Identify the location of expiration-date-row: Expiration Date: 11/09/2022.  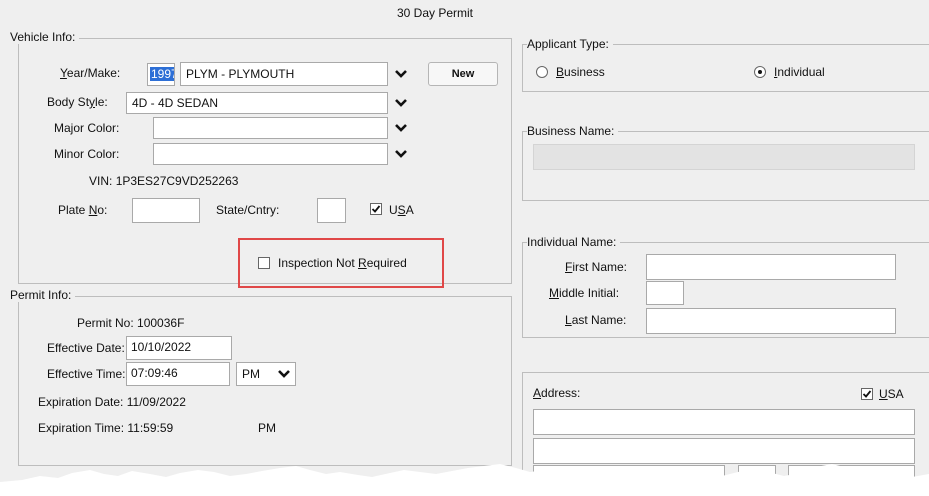
(112, 402).